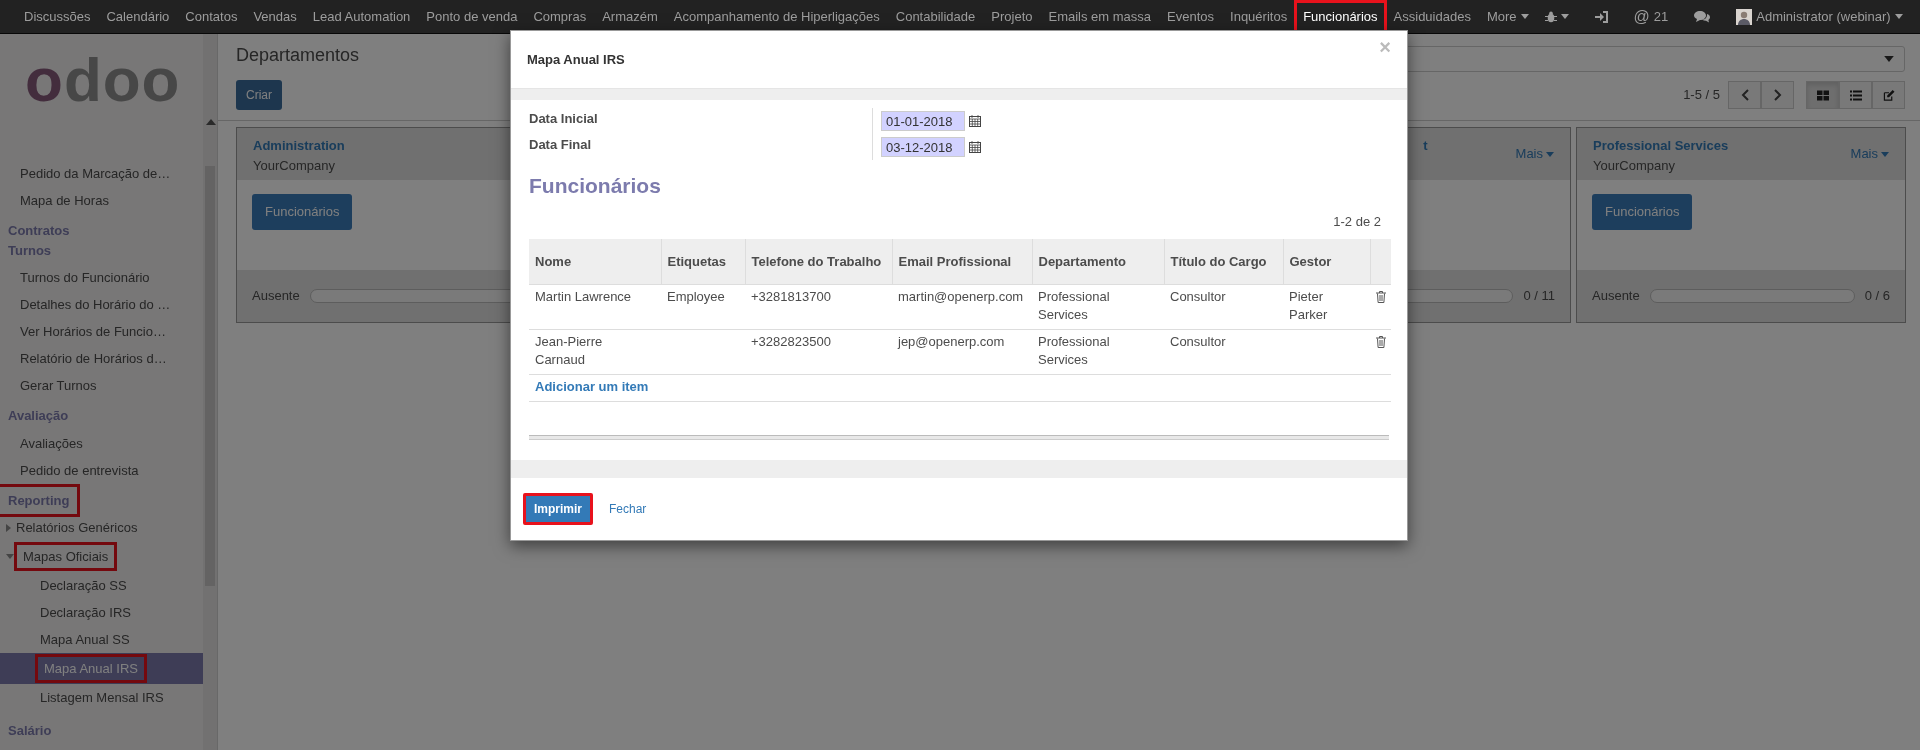 This screenshot has height=750, width=1920. What do you see at coordinates (1012, 16) in the screenshot?
I see `app-menu-item: Projeto` at bounding box center [1012, 16].